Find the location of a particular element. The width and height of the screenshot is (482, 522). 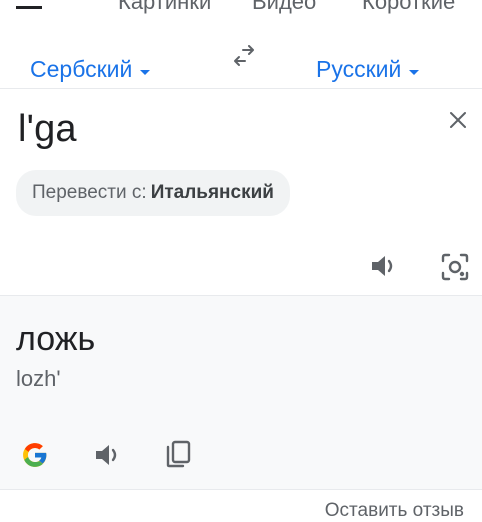

transliteration-text: lozh' is located at coordinates (38, 378).